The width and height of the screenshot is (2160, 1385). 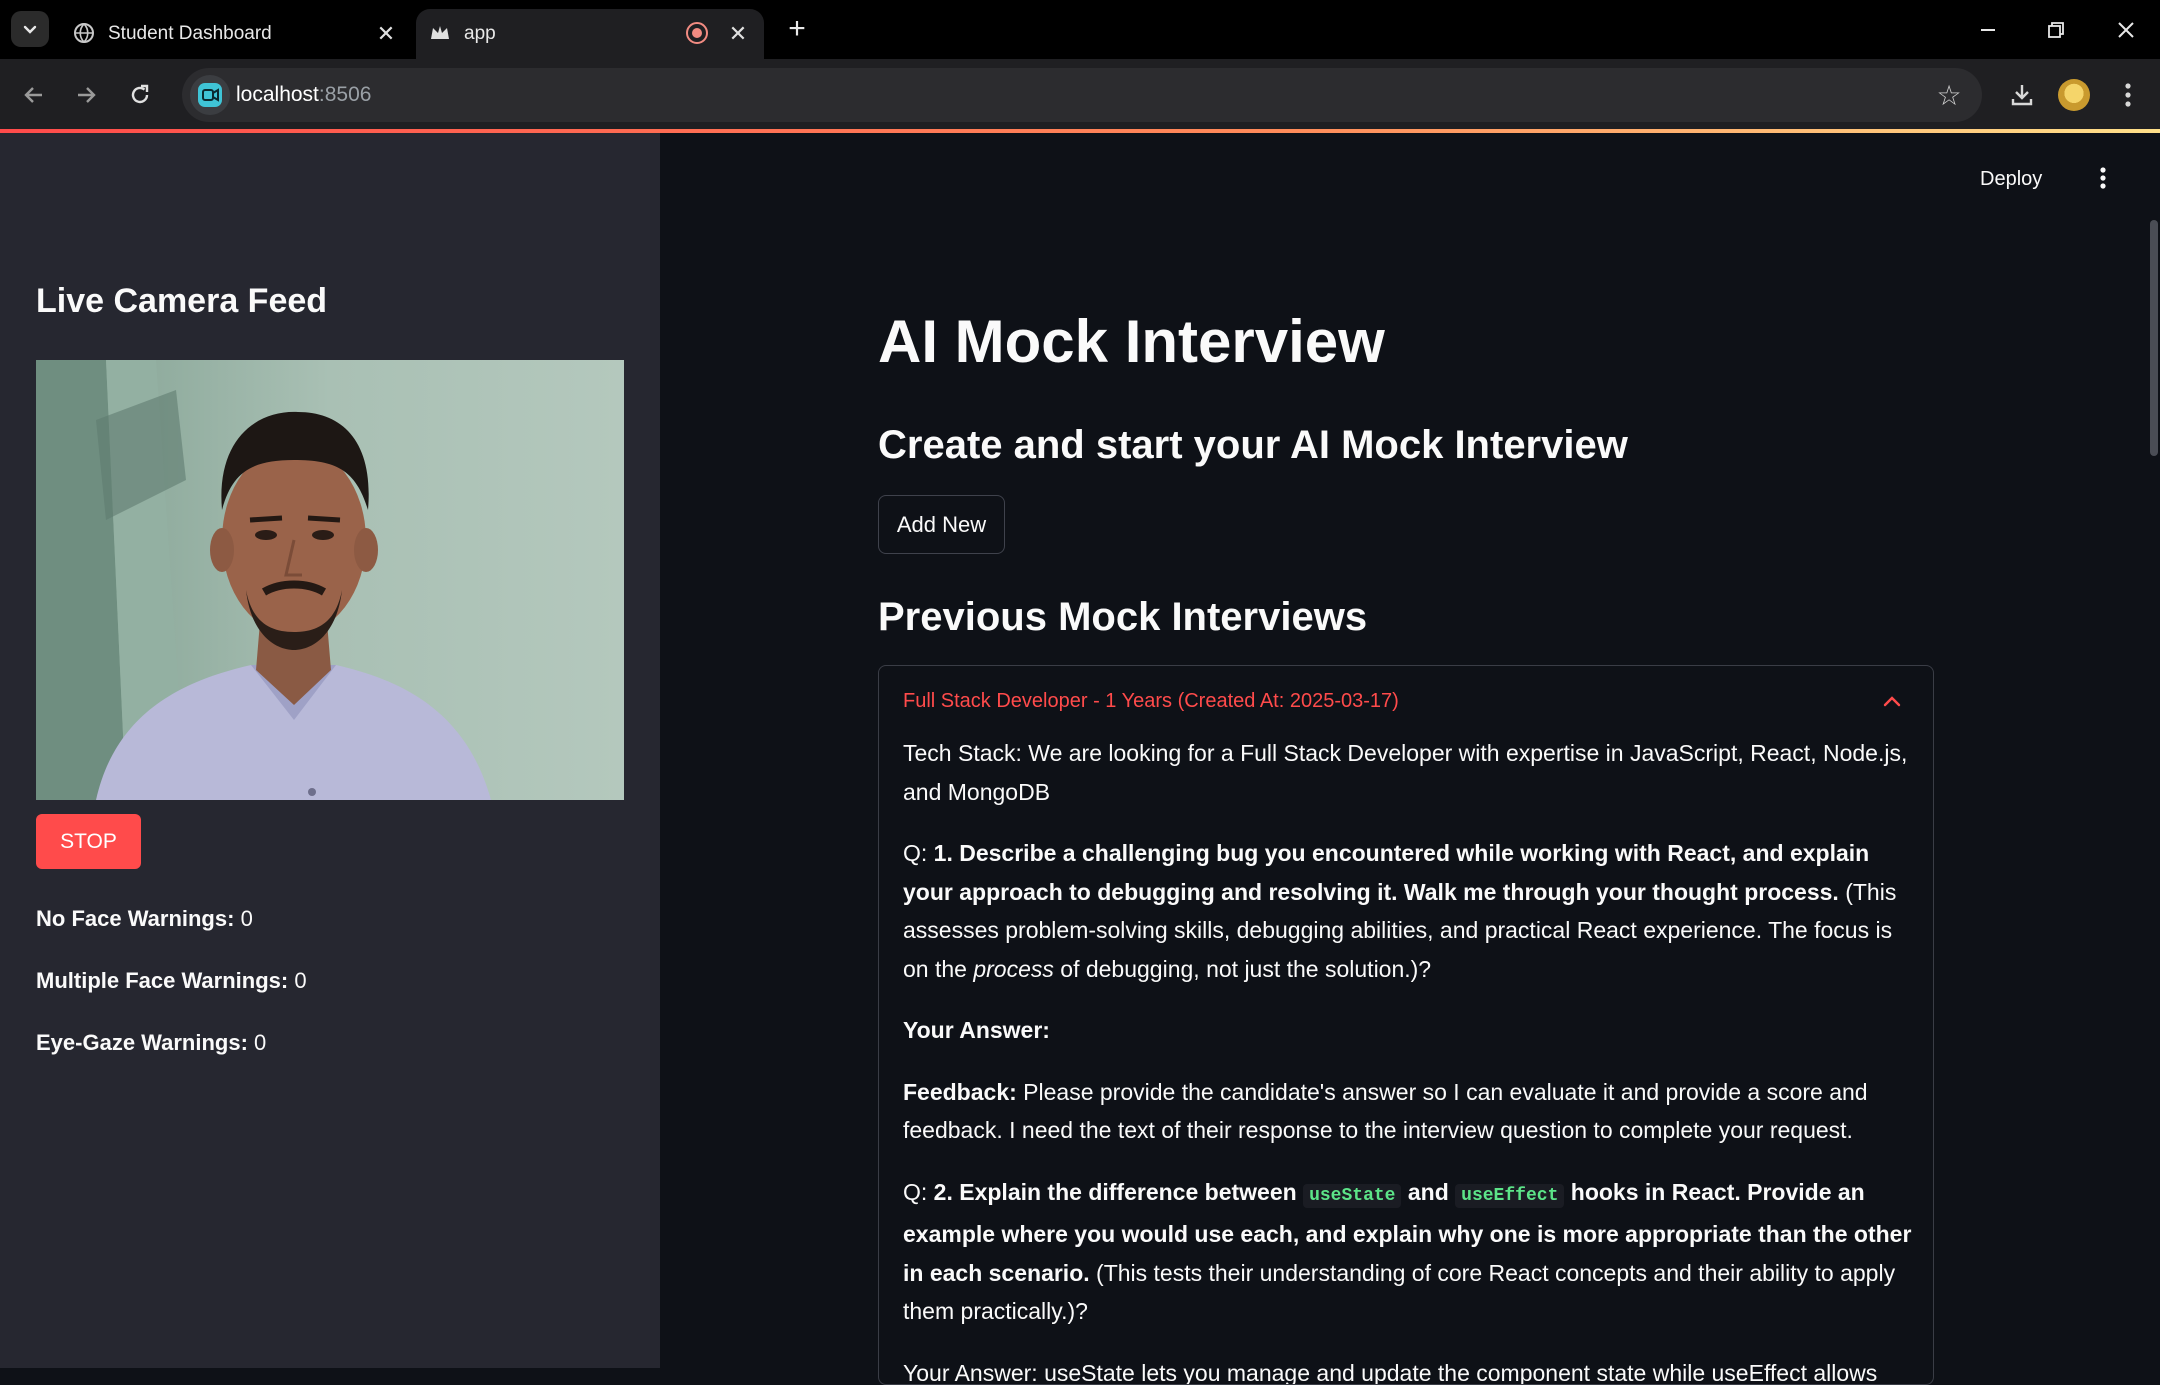 I want to click on download-icon, so click(x=2022, y=95).